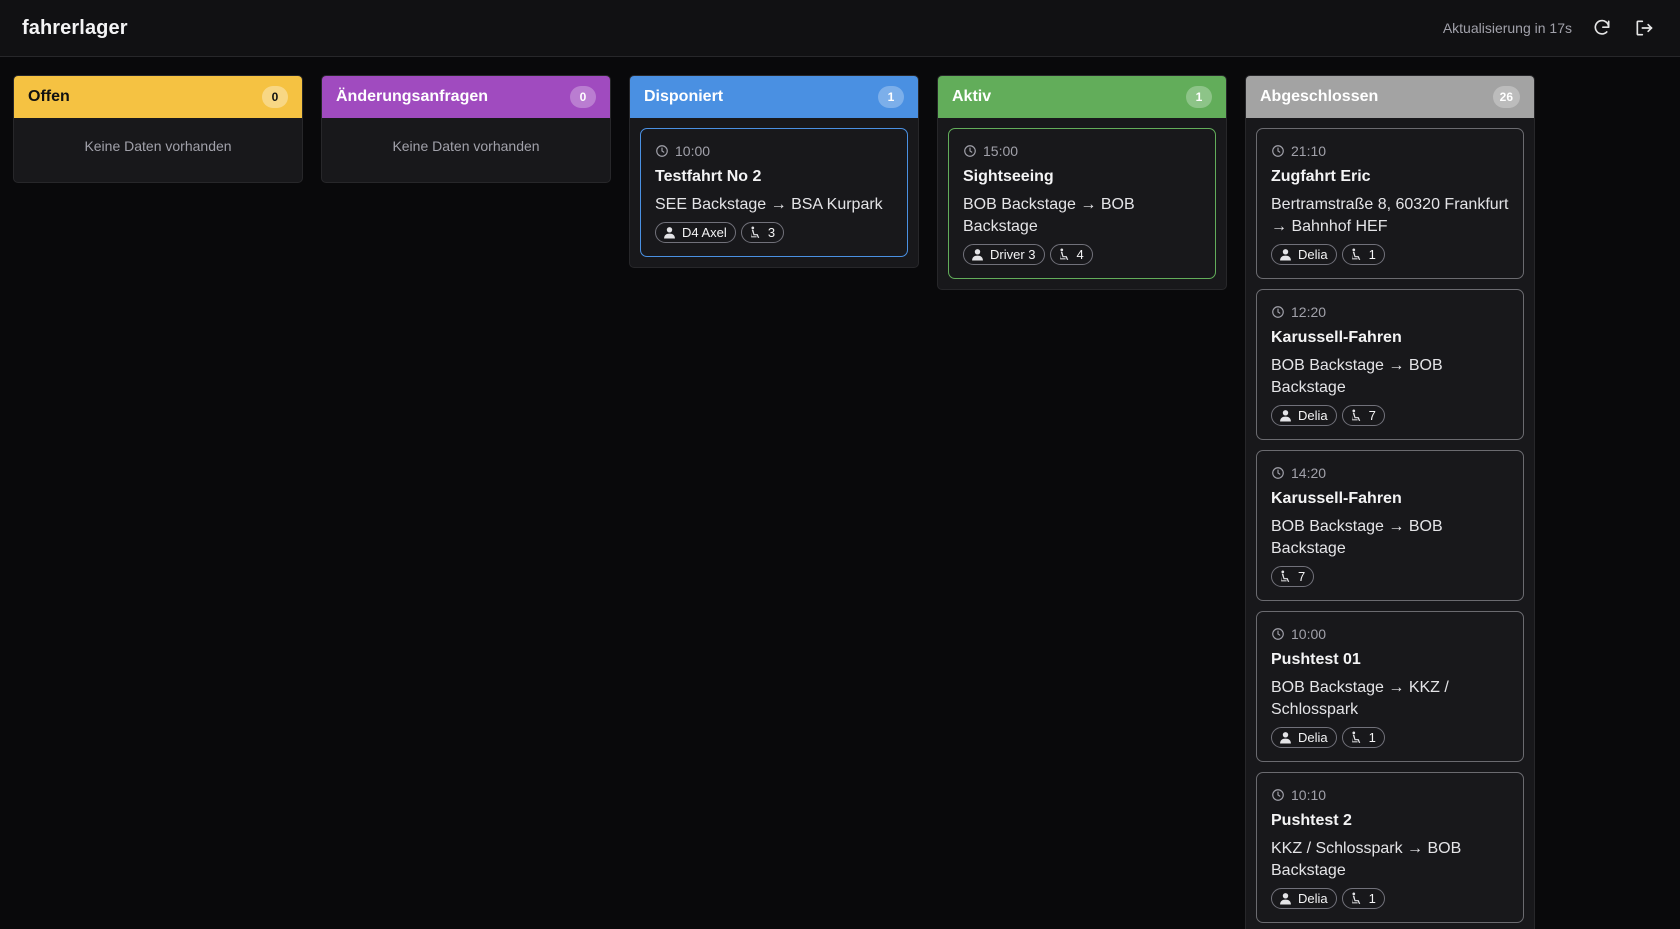 This screenshot has width=1680, height=929. Describe the element at coordinates (1390, 97) in the screenshot. I see `column-header: Abgeschlossen 26` at that location.